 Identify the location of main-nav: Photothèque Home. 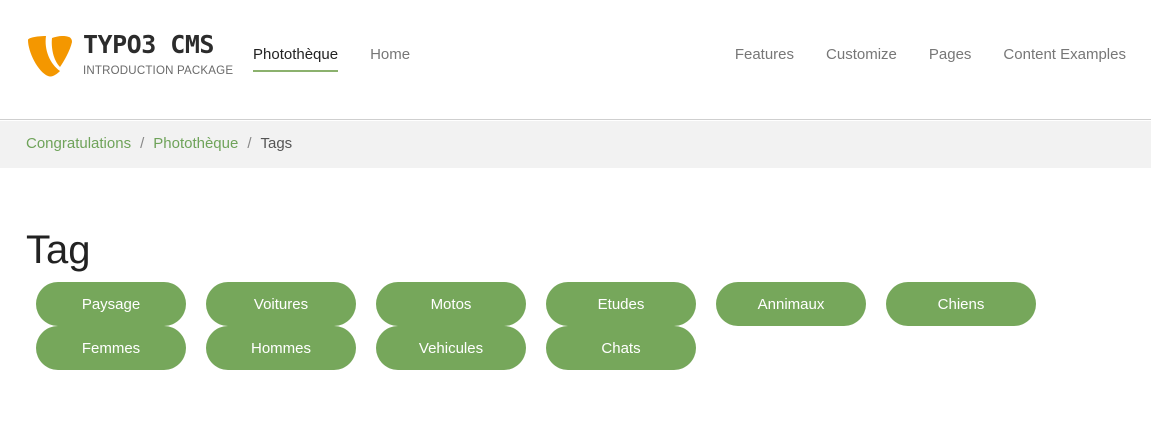
(331, 58).